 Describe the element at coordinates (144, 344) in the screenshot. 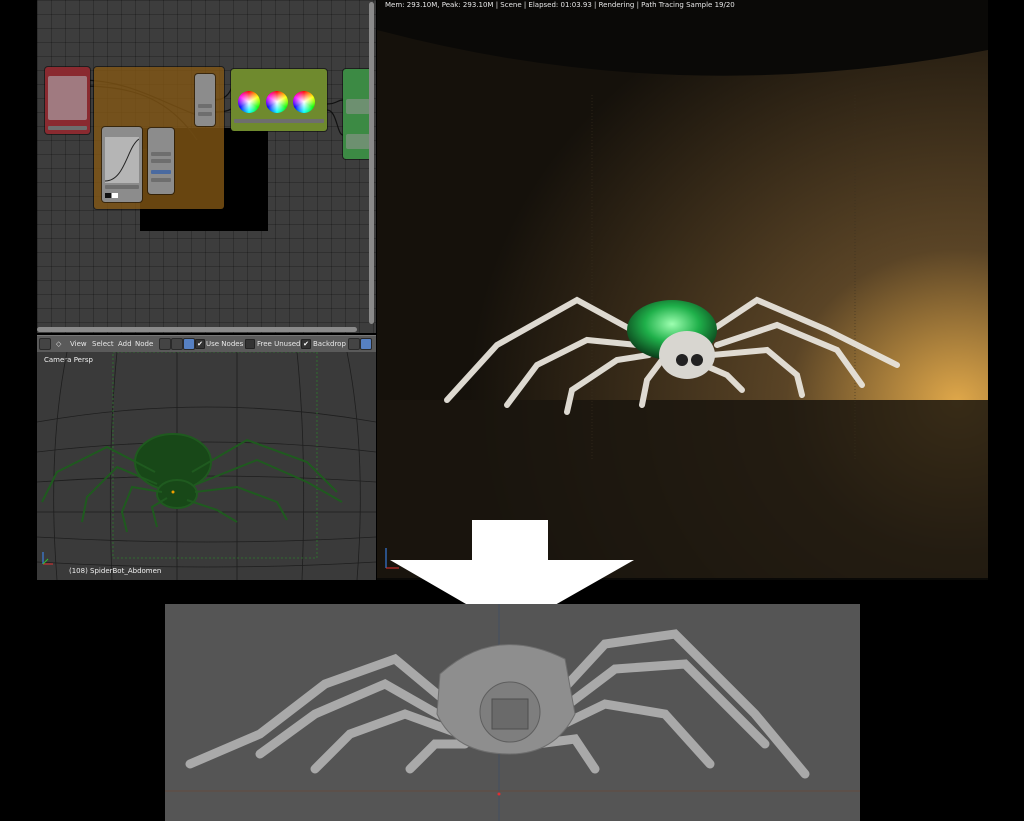

I see `menu-node: Node` at that location.